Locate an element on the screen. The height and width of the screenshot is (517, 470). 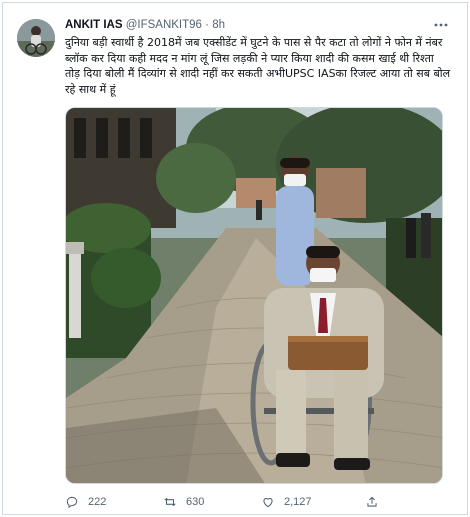
reply-count: 222 is located at coordinates (97, 502).